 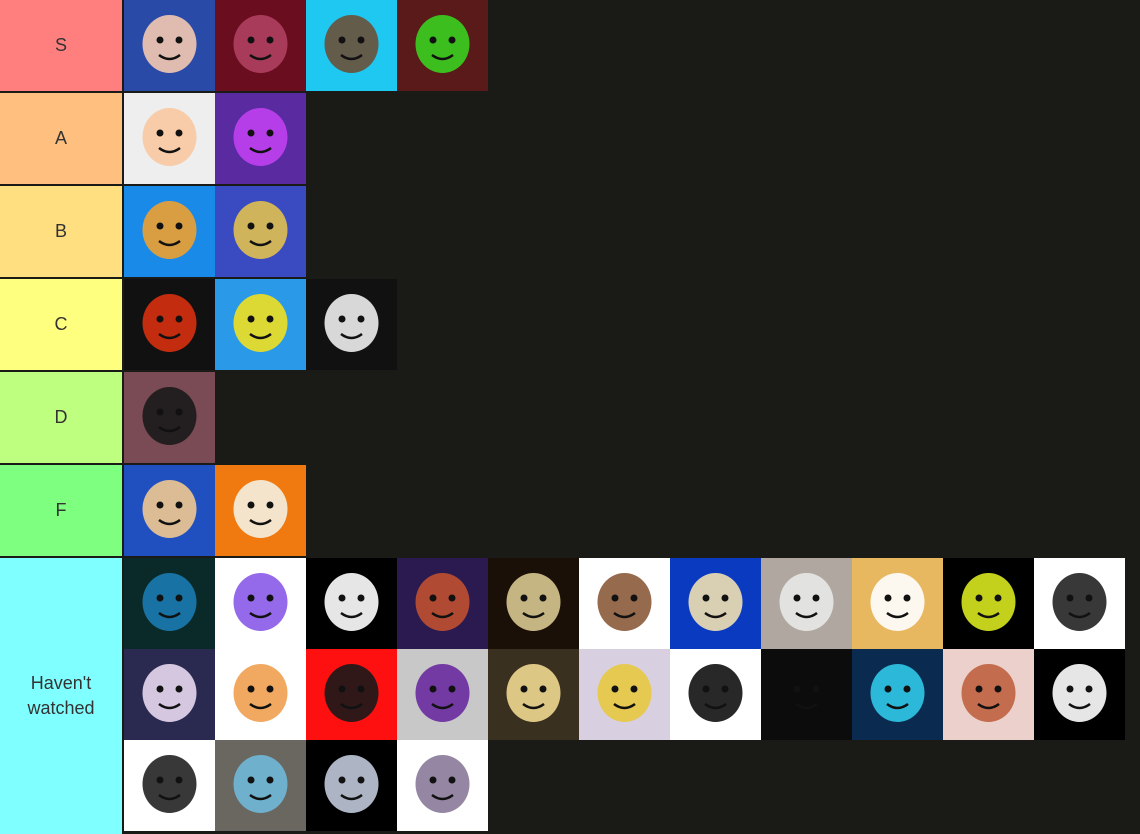 I want to click on tier-item-bunny-ears-sunglasses, so click(x=169, y=417).